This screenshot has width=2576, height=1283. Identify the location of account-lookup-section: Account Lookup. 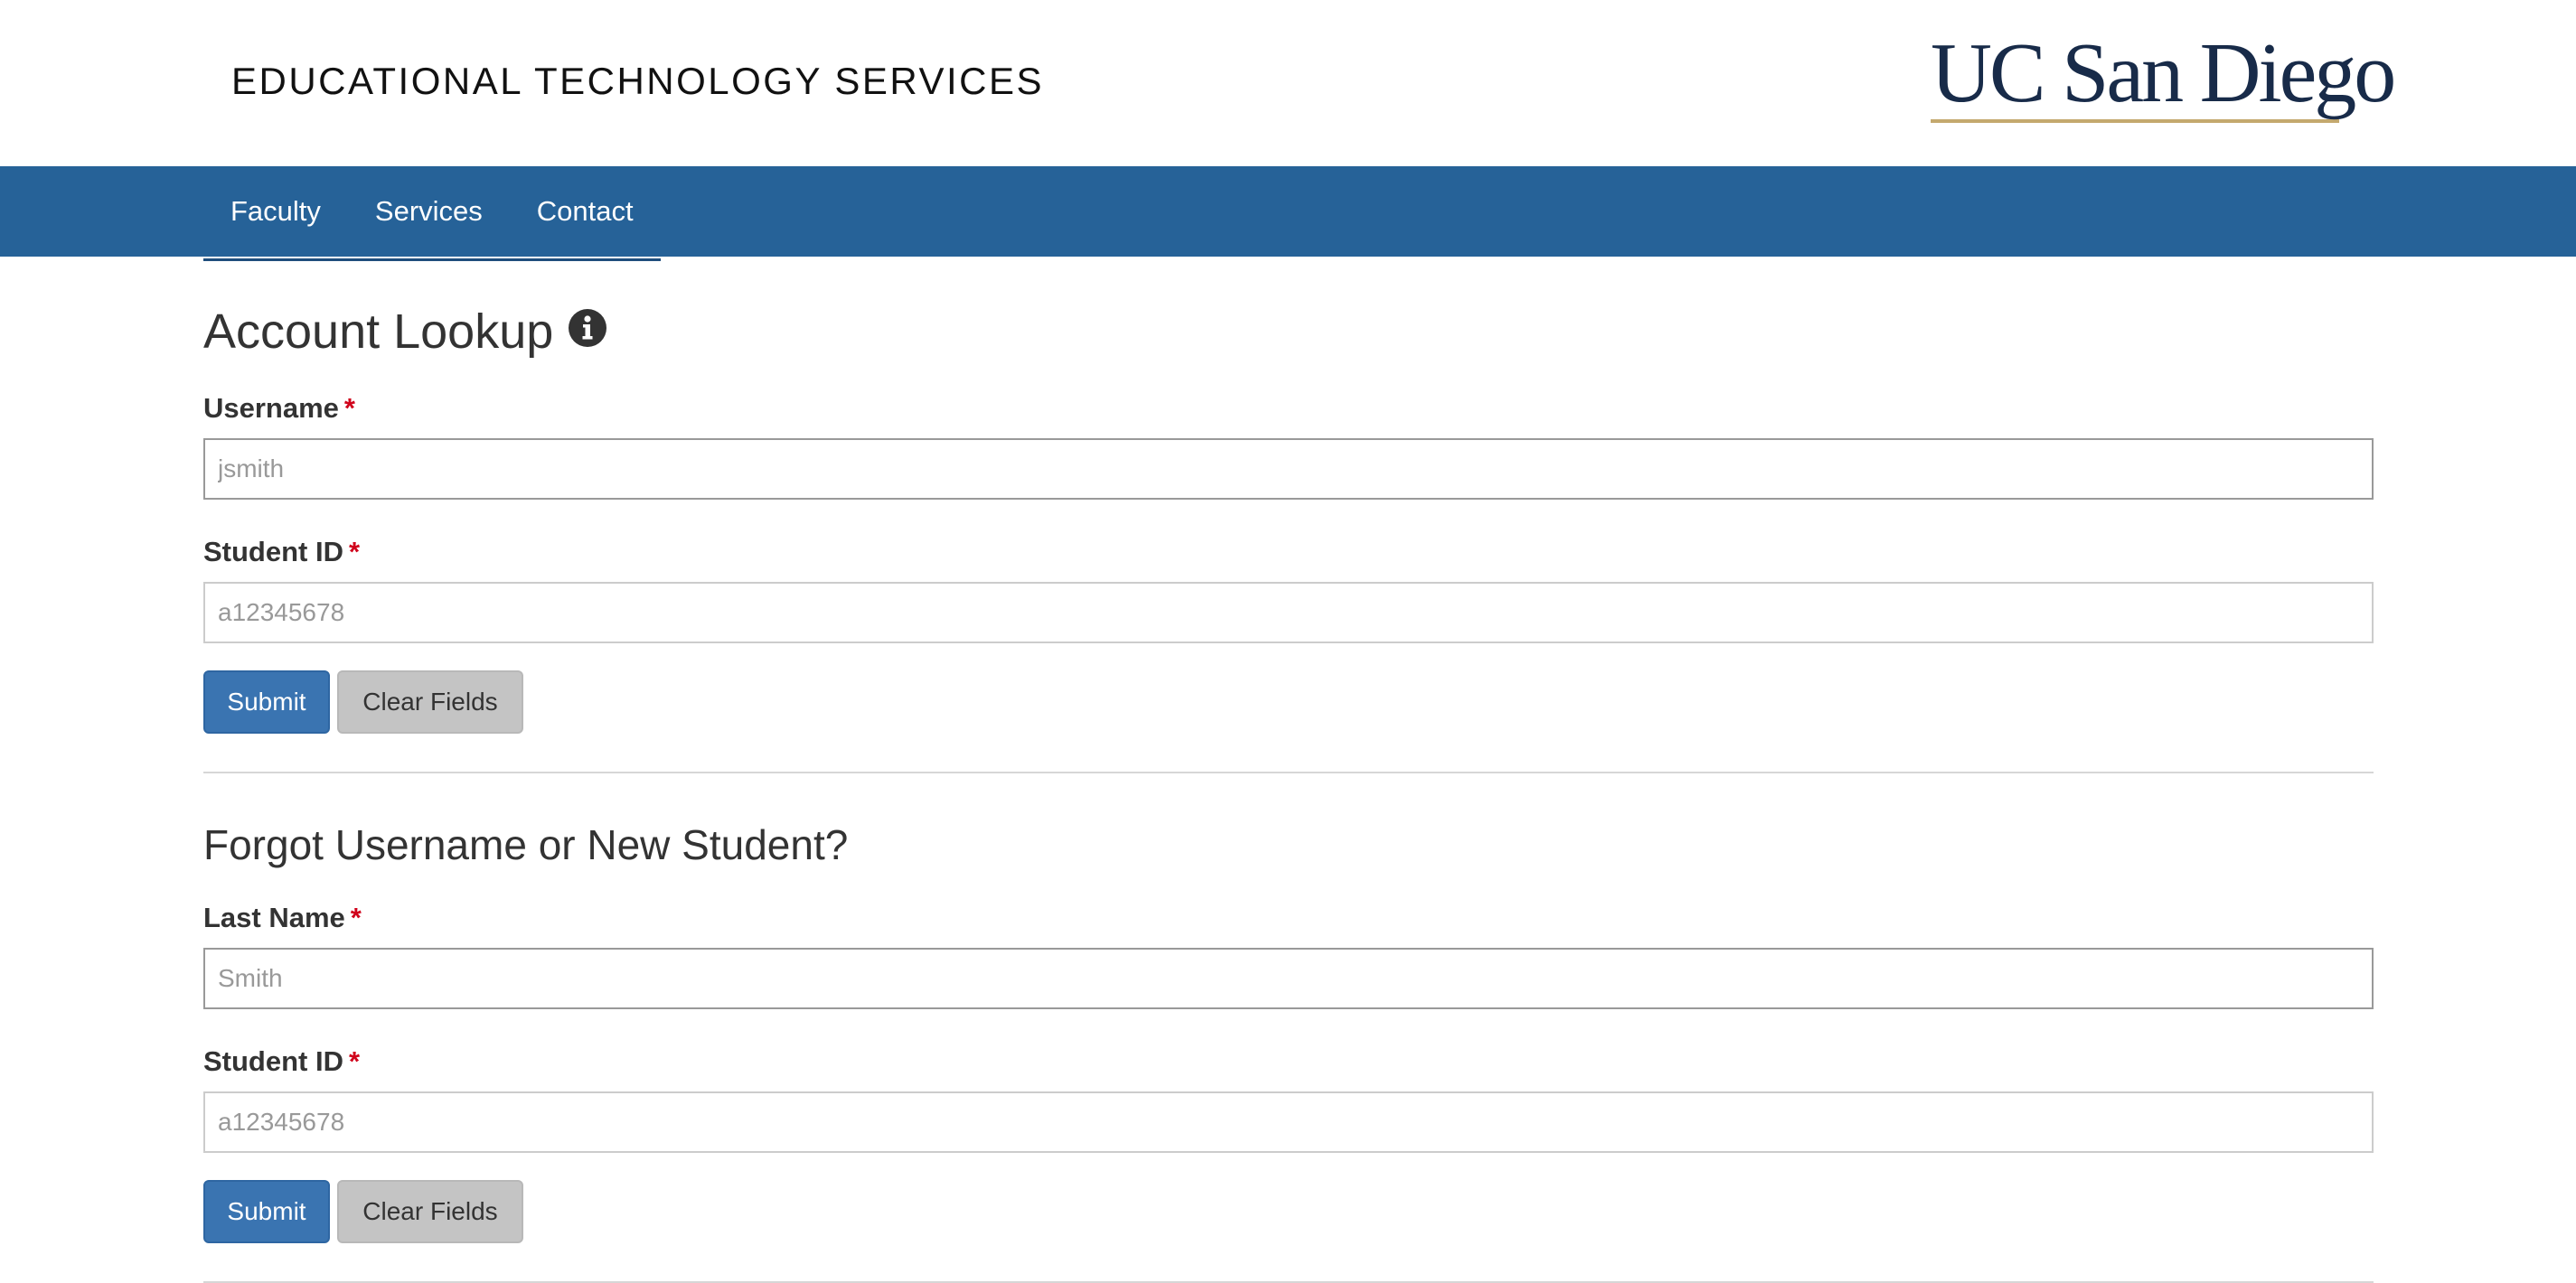
(1289, 331).